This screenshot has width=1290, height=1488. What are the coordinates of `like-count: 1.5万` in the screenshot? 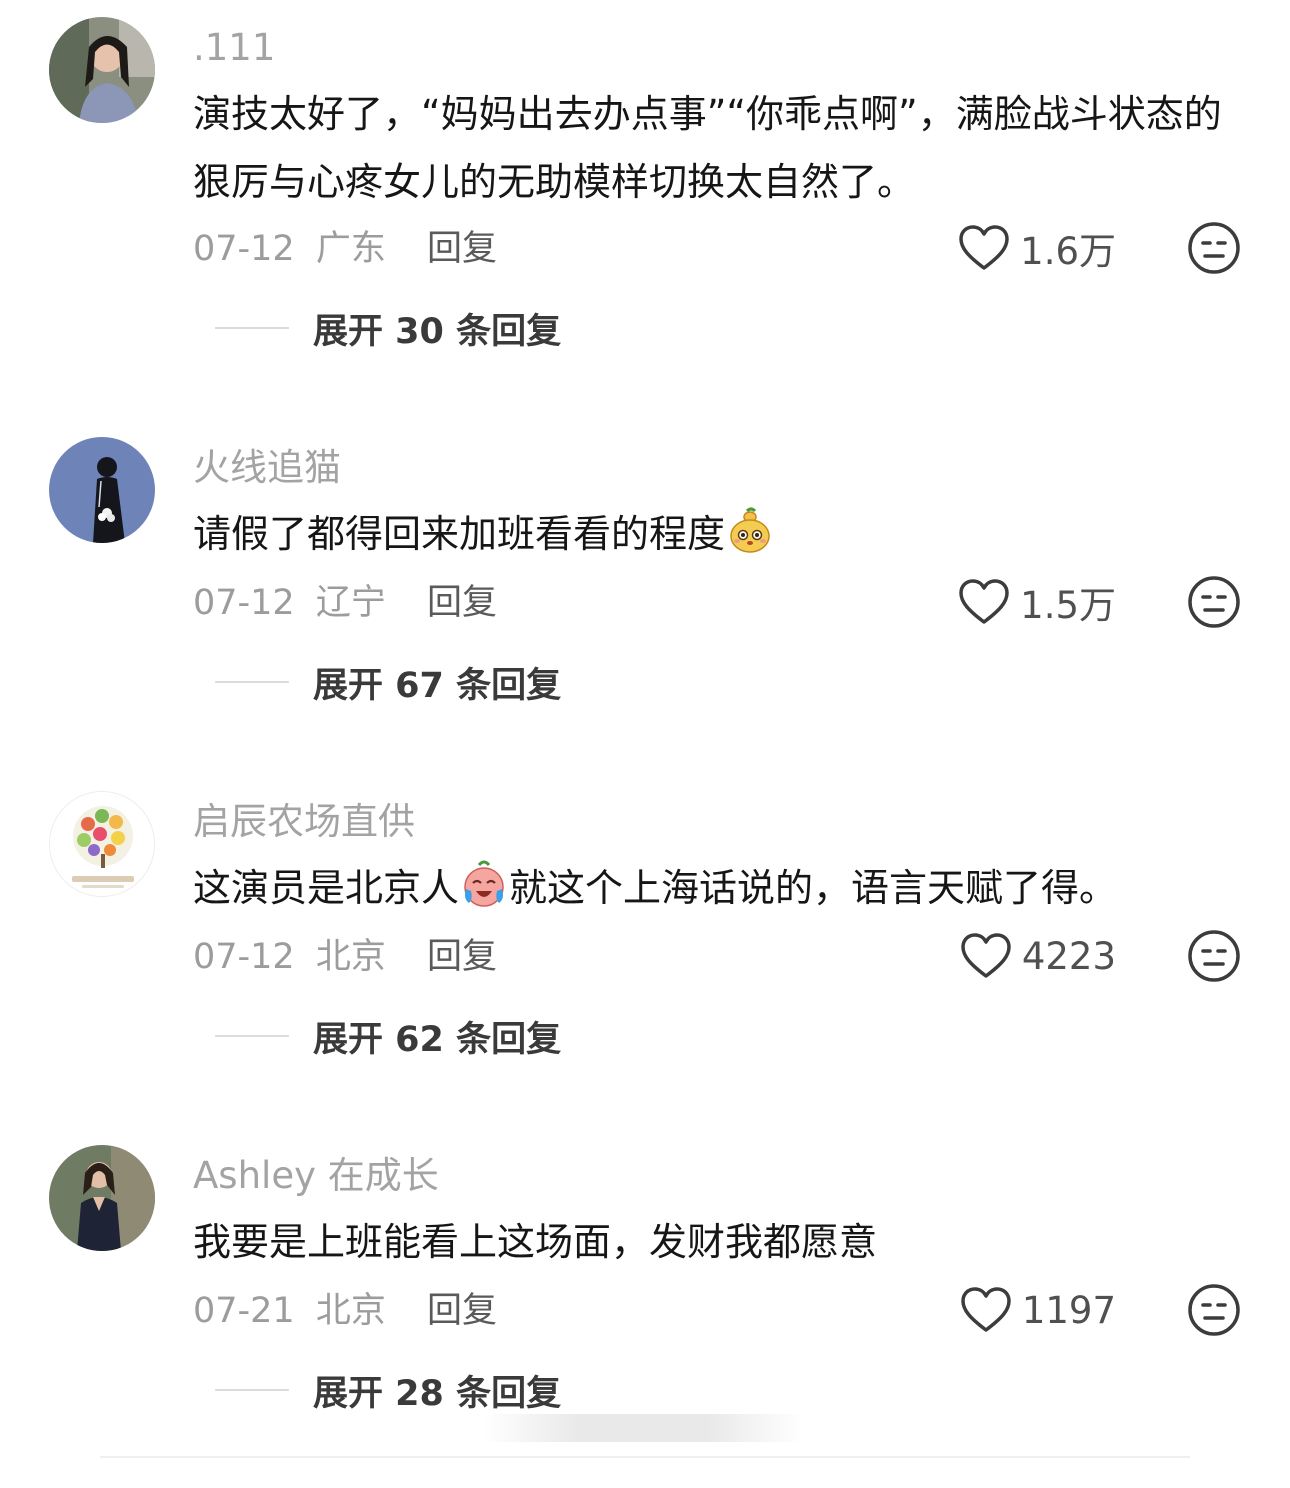 It's located at (1068, 605).